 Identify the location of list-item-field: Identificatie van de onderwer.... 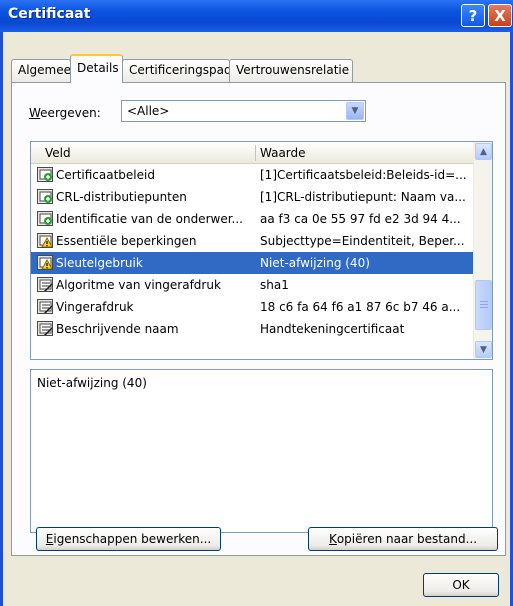
(149, 219).